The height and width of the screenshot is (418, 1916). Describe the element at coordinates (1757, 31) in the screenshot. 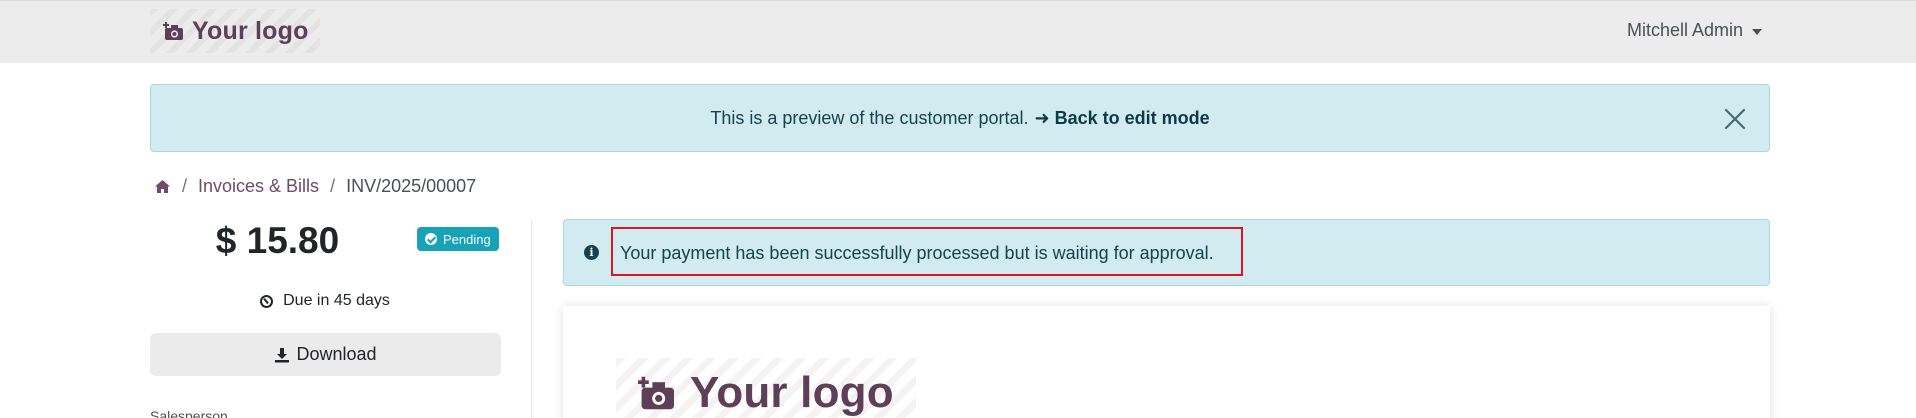

I see `caret-down-icon` at that location.